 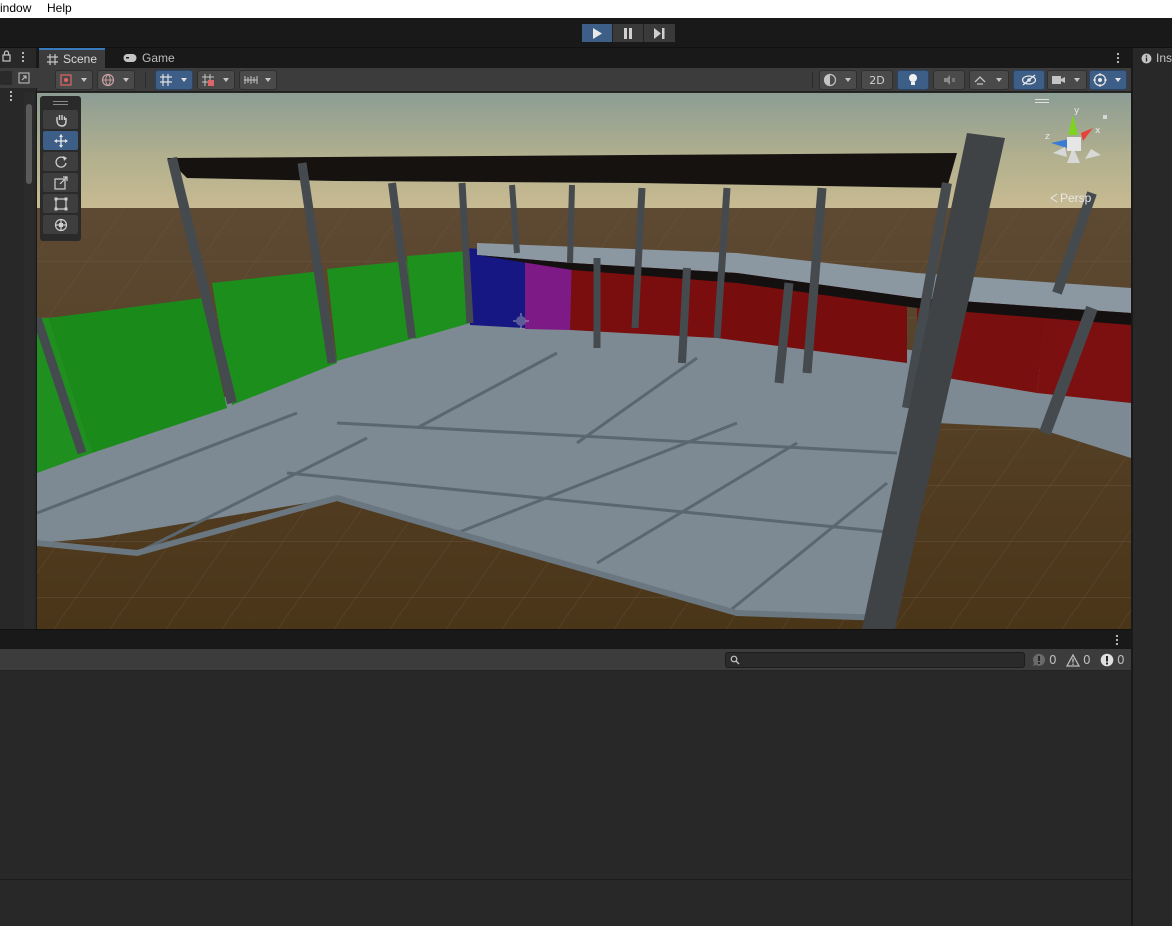 What do you see at coordinates (52, 59) in the screenshot?
I see `grid-icon` at bounding box center [52, 59].